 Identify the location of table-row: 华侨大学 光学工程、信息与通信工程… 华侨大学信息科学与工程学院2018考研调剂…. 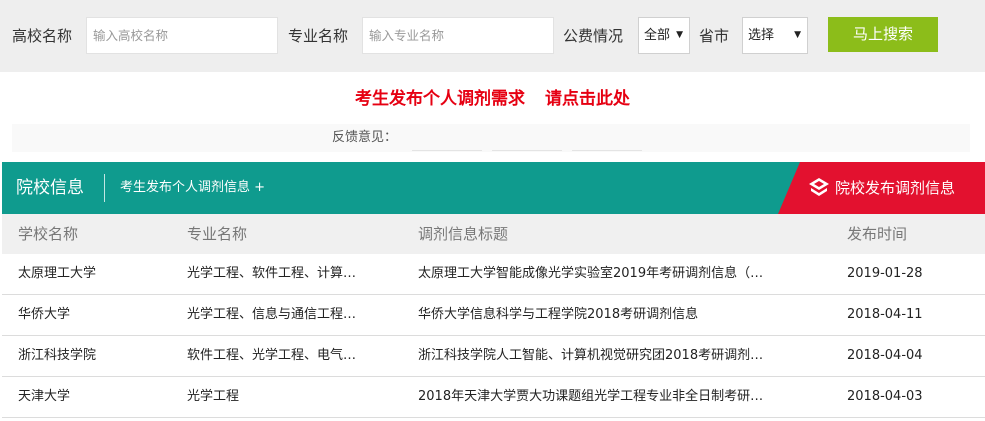
(493, 315).